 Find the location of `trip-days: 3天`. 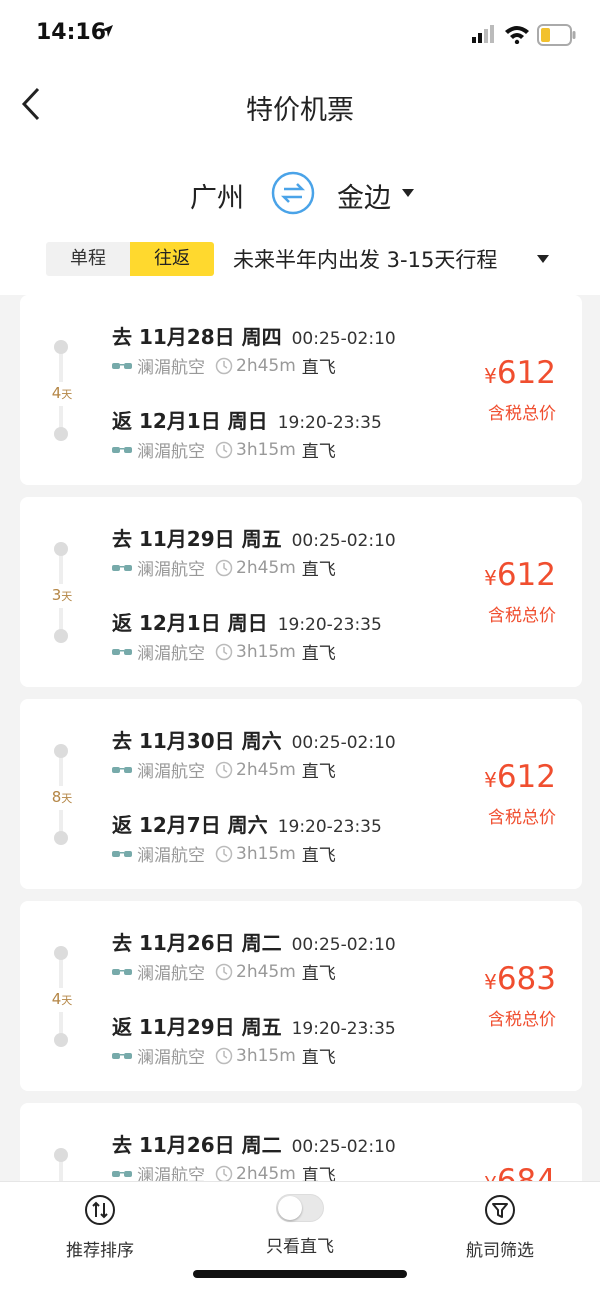

trip-days: 3天 is located at coordinates (62, 596).